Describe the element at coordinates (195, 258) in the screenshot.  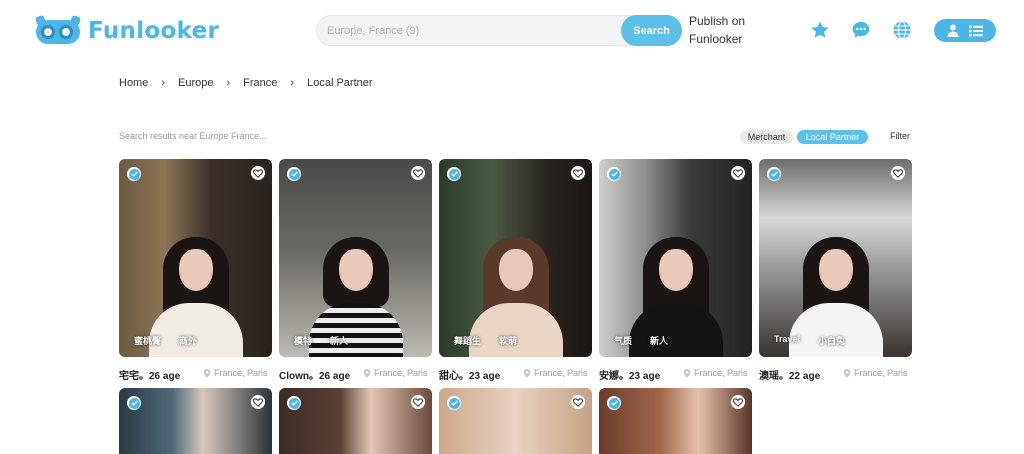
I see `profile-card: 蜜桃臀 商外` at that location.